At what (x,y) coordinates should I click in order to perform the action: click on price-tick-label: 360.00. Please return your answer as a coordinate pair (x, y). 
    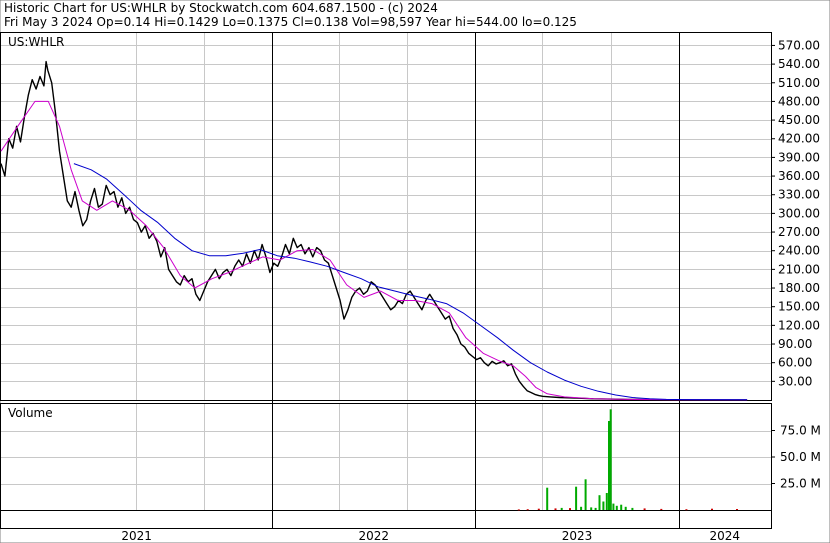
    Looking at the image, I should click on (799, 176).